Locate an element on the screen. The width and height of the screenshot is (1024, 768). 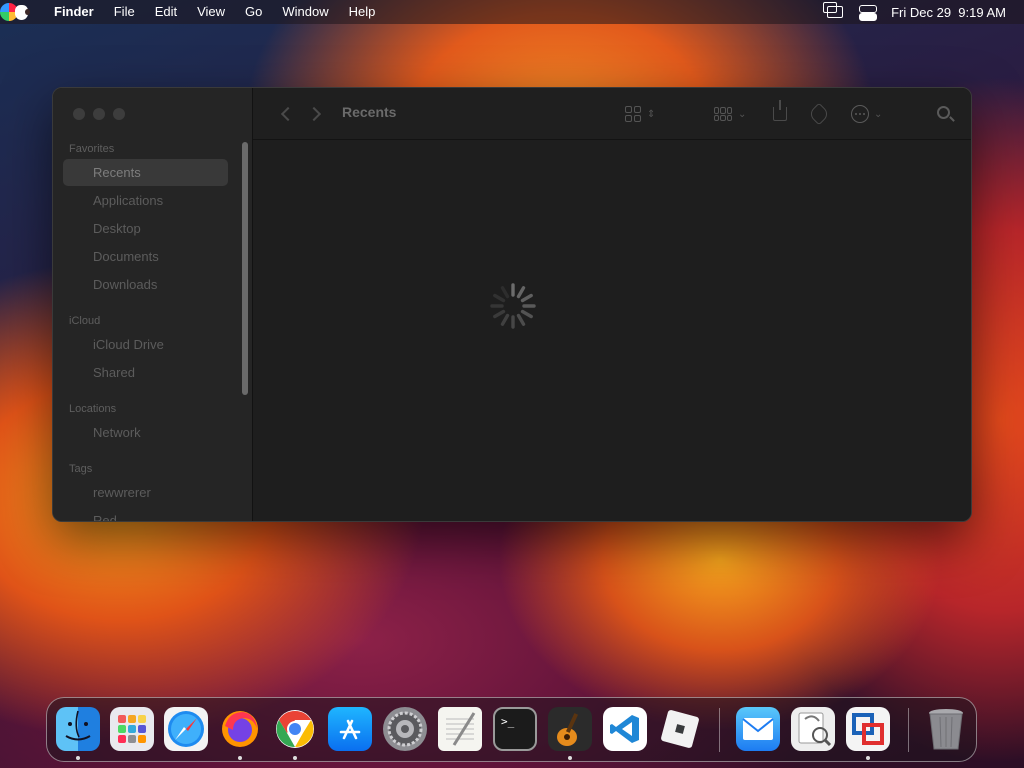
apple-icon is located at coordinates (22, 12).